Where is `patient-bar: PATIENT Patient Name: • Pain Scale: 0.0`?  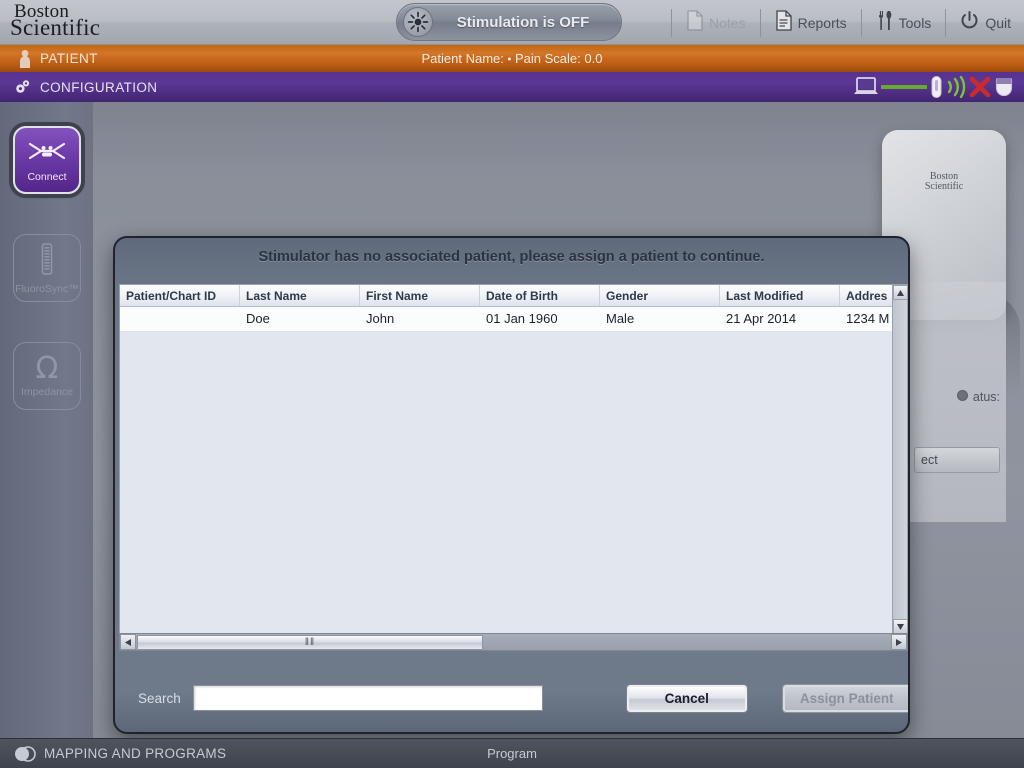
patient-bar: PATIENT Patient Name: • Pain Scale: 0.0 is located at coordinates (512, 58).